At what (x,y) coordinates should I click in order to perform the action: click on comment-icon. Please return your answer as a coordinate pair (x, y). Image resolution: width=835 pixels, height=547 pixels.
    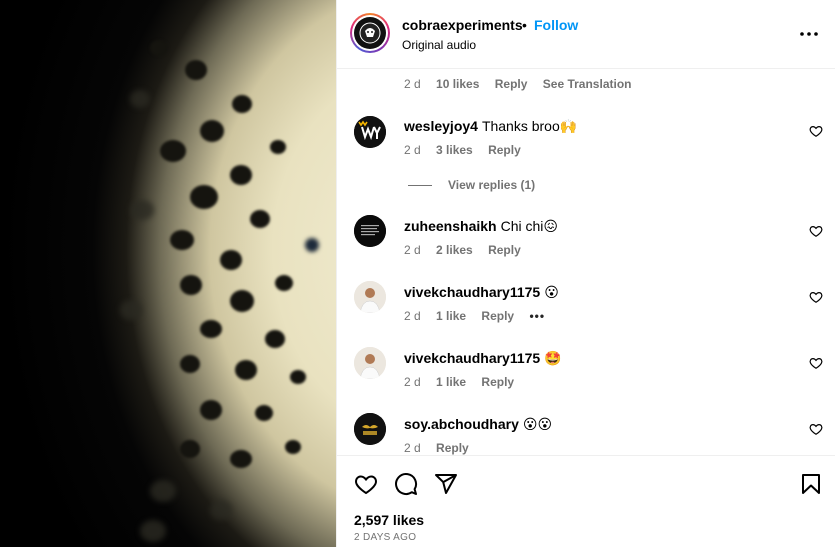
    Looking at the image, I should click on (406, 484).